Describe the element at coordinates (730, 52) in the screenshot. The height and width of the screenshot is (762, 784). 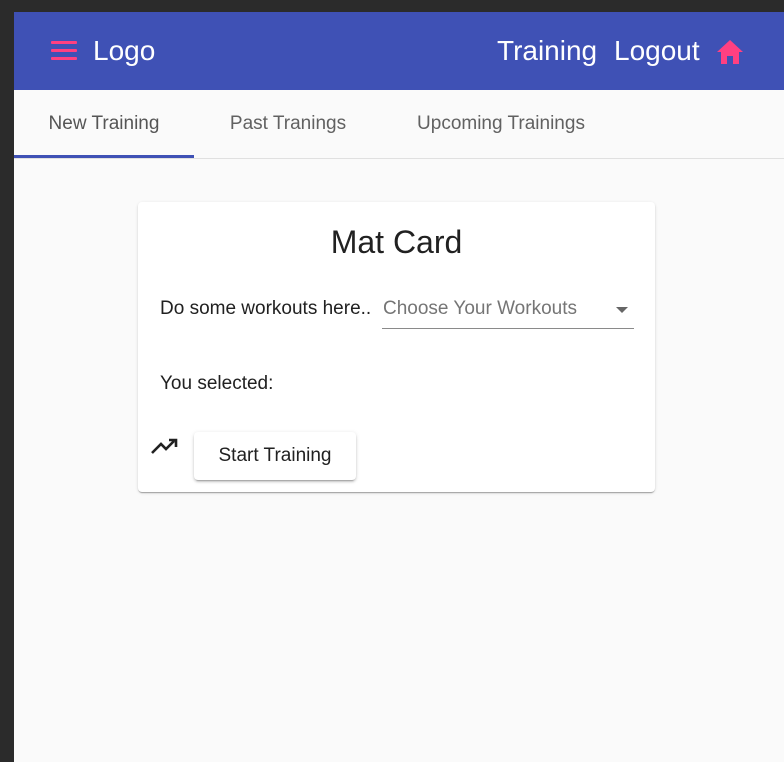
I see `home-icon` at that location.